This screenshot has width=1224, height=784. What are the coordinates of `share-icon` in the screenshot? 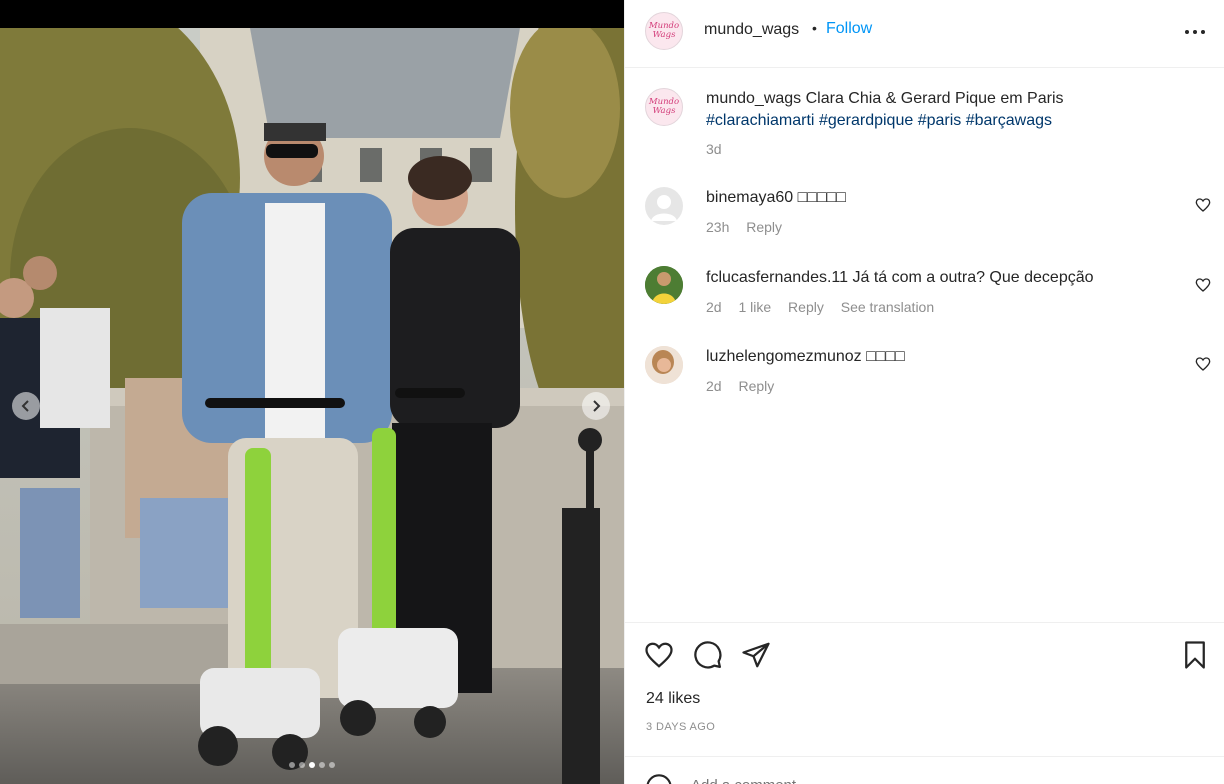 It's located at (756, 655).